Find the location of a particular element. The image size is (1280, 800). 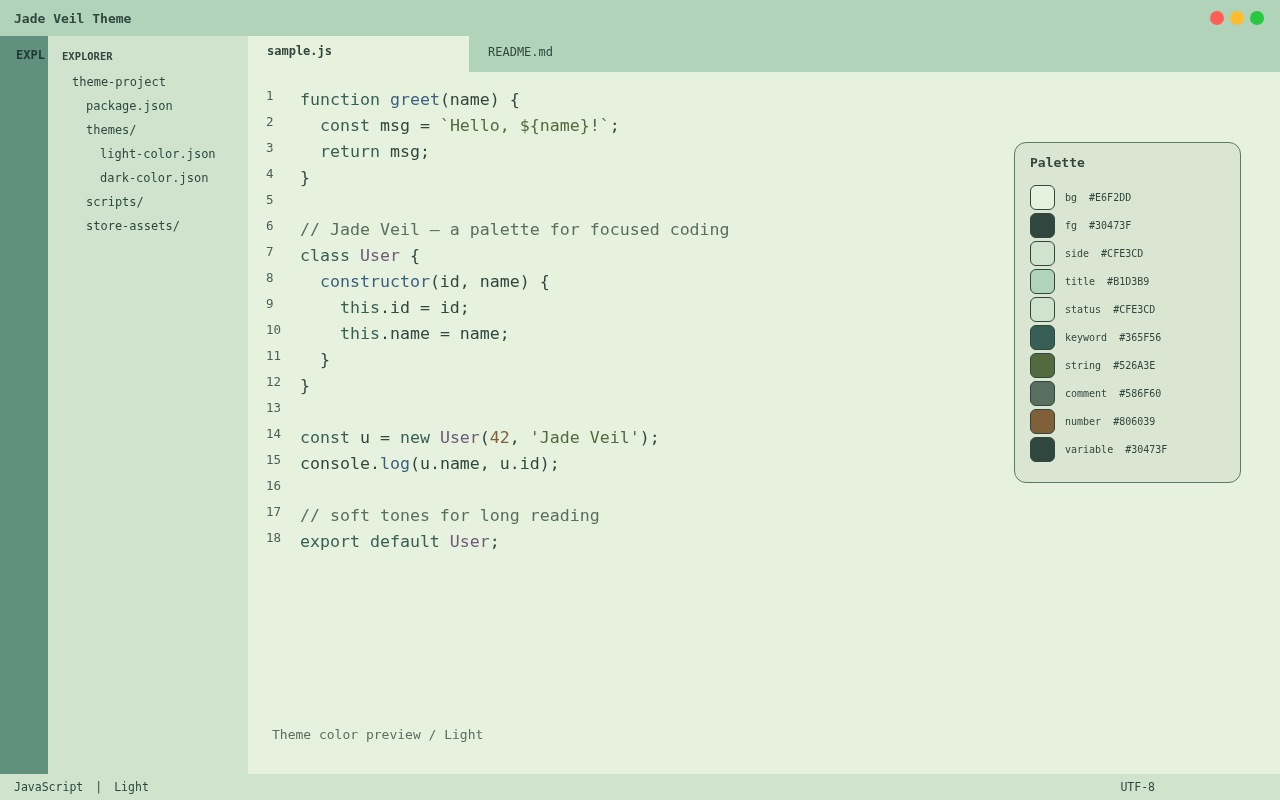

sidebar-heading: EXPLORER is located at coordinates (87, 56).